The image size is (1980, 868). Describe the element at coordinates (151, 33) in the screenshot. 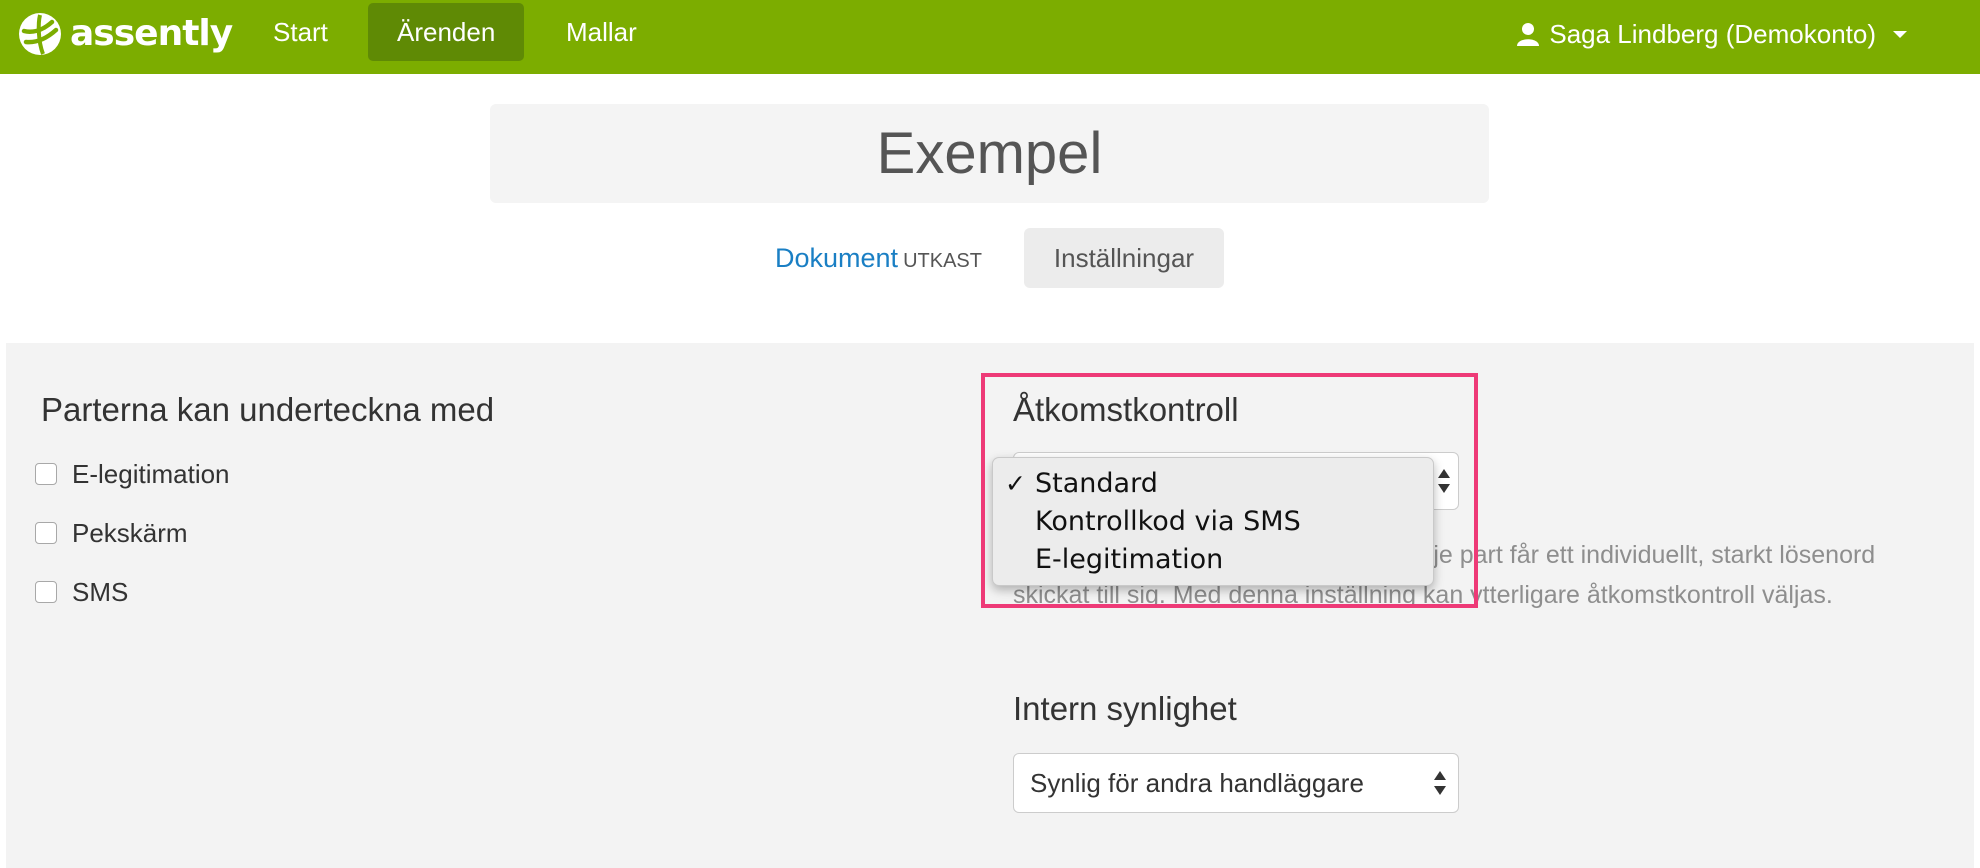

I see `logo-text: assently` at that location.